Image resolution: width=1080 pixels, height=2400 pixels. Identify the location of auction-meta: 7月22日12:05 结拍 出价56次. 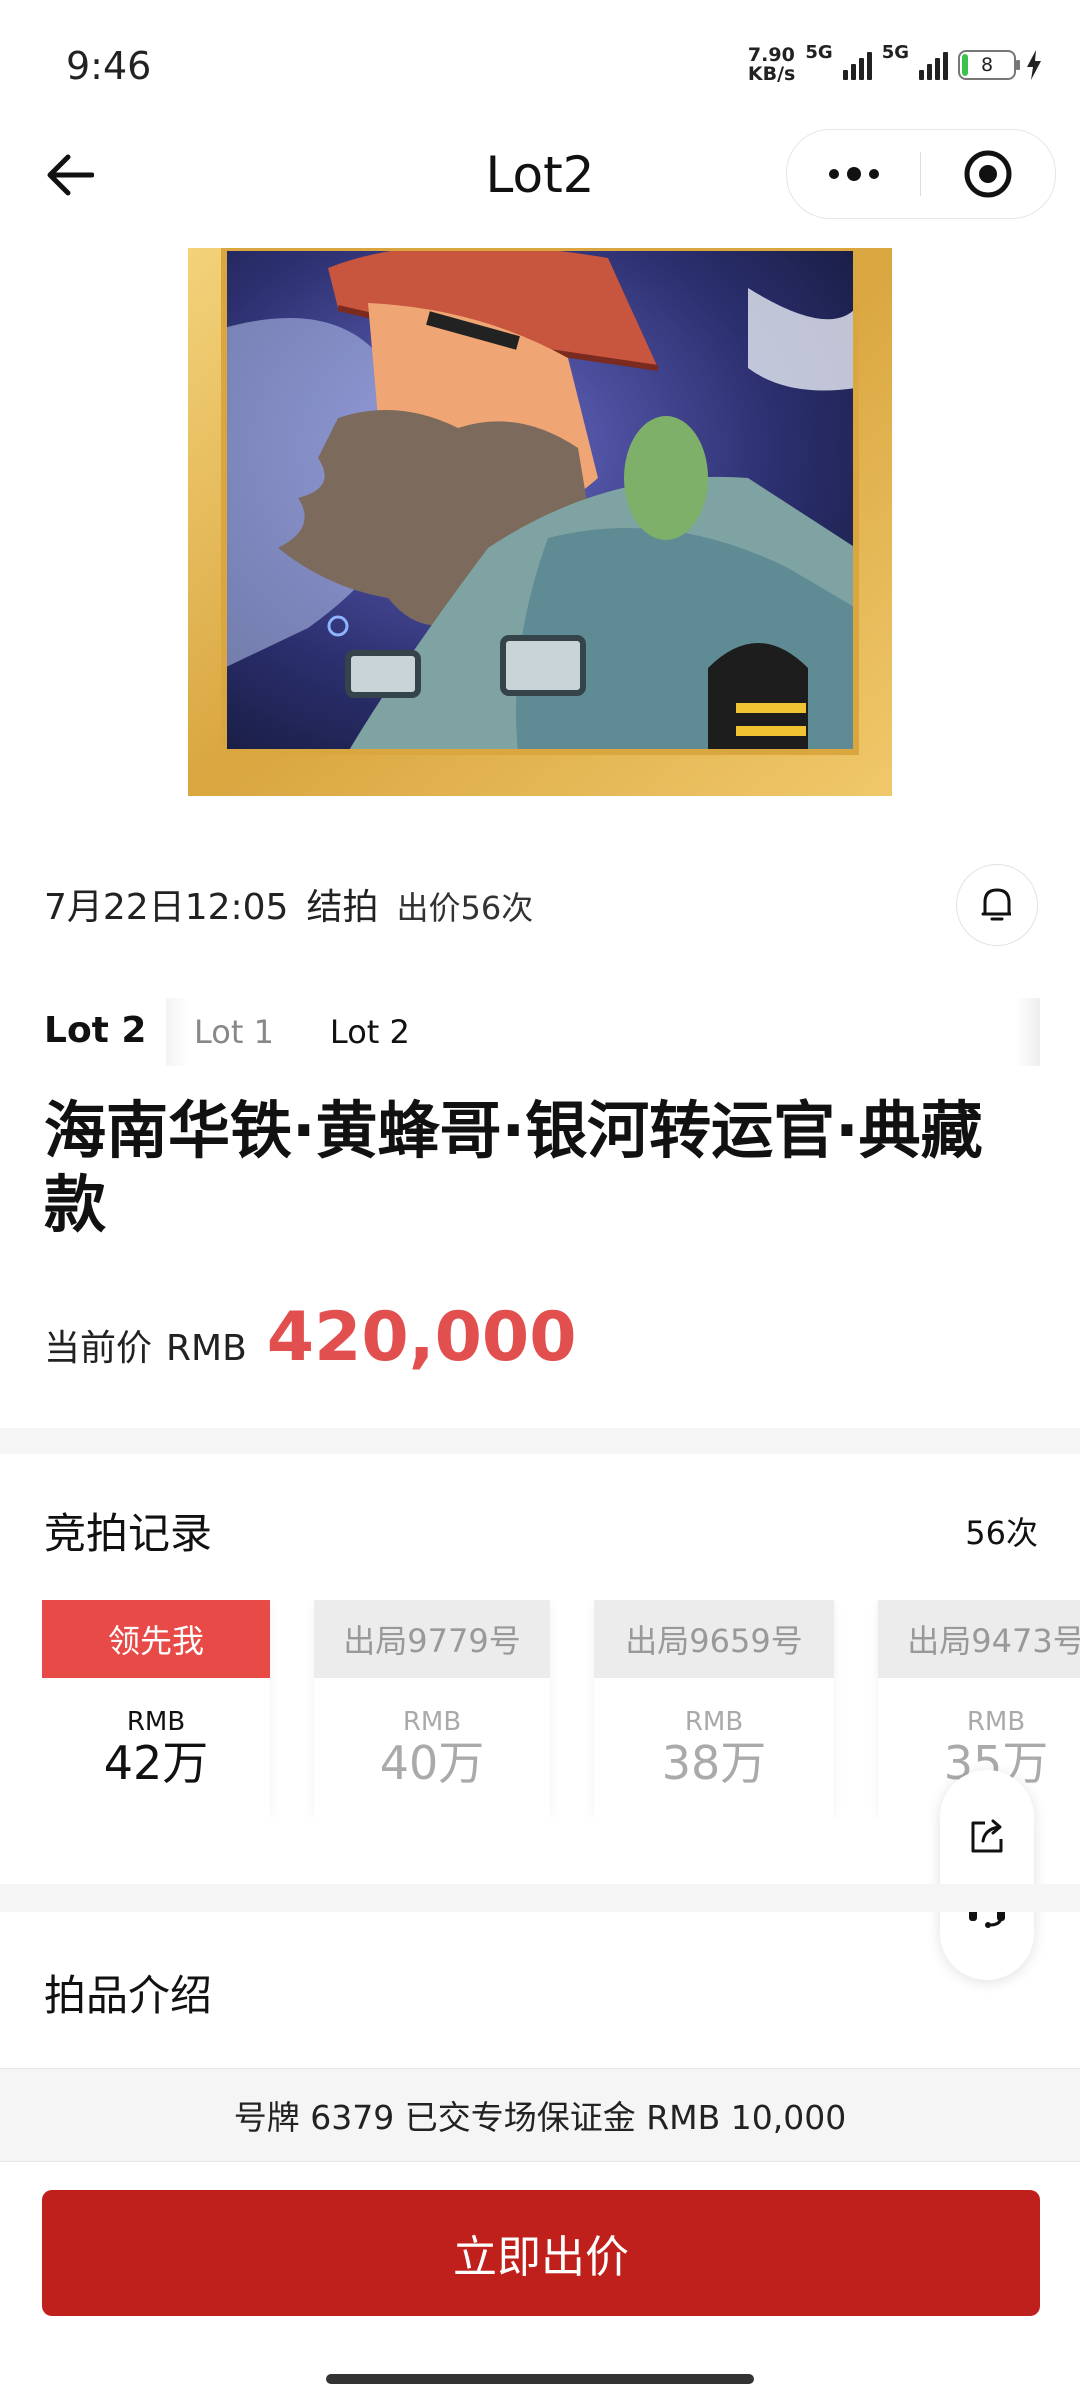
(288, 904).